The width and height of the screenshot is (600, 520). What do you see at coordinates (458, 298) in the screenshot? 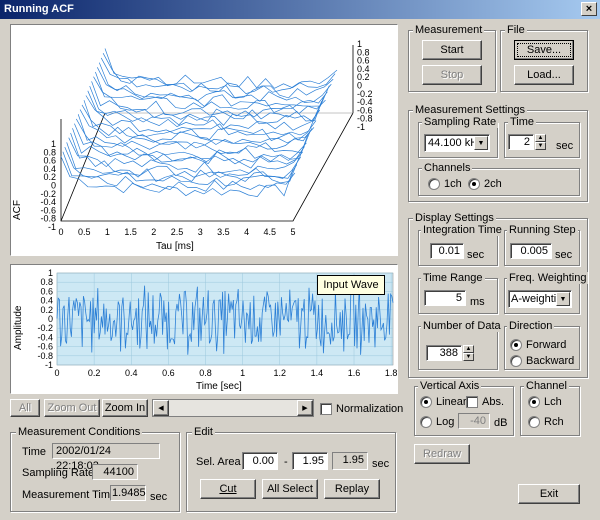
I see `time-range-field-text: 5` at bounding box center [458, 298].